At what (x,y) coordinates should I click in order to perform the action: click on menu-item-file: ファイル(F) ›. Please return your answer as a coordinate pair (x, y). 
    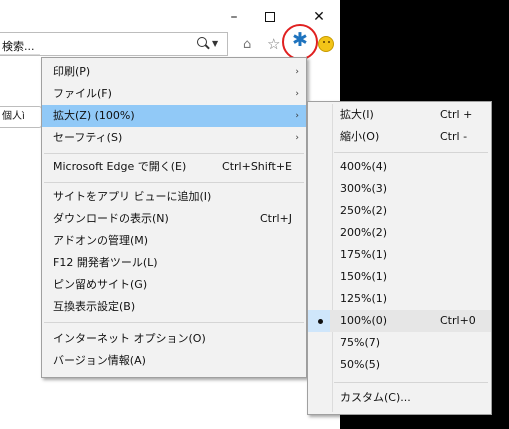
    Looking at the image, I should click on (174, 94).